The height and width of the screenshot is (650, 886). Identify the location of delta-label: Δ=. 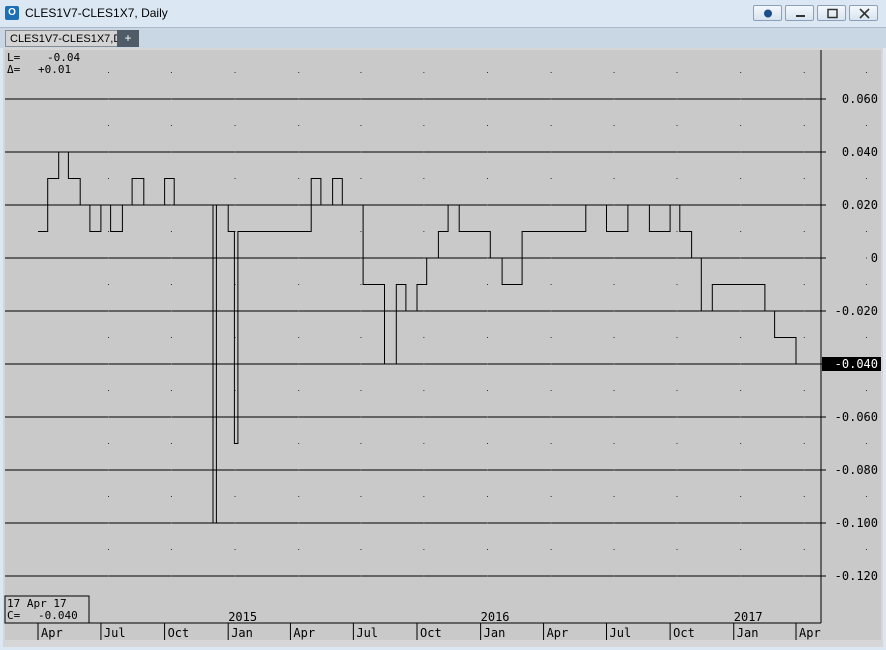
(14, 69).